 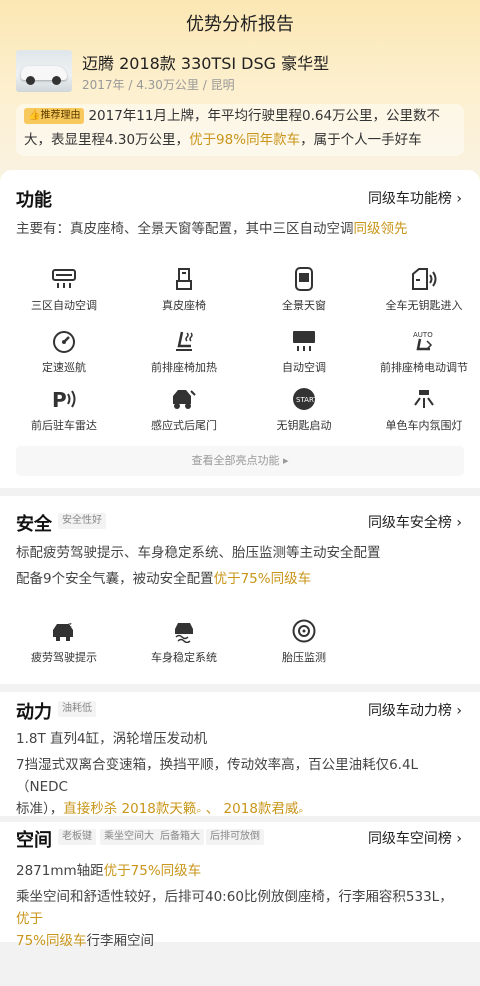 What do you see at coordinates (77, 837) in the screenshot?
I see `space-tag: 老板键` at bounding box center [77, 837].